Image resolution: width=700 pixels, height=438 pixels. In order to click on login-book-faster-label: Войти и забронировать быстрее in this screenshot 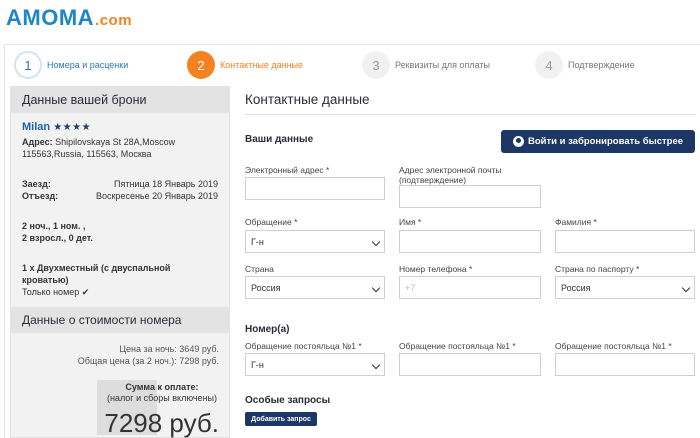, I will do `click(605, 141)`.